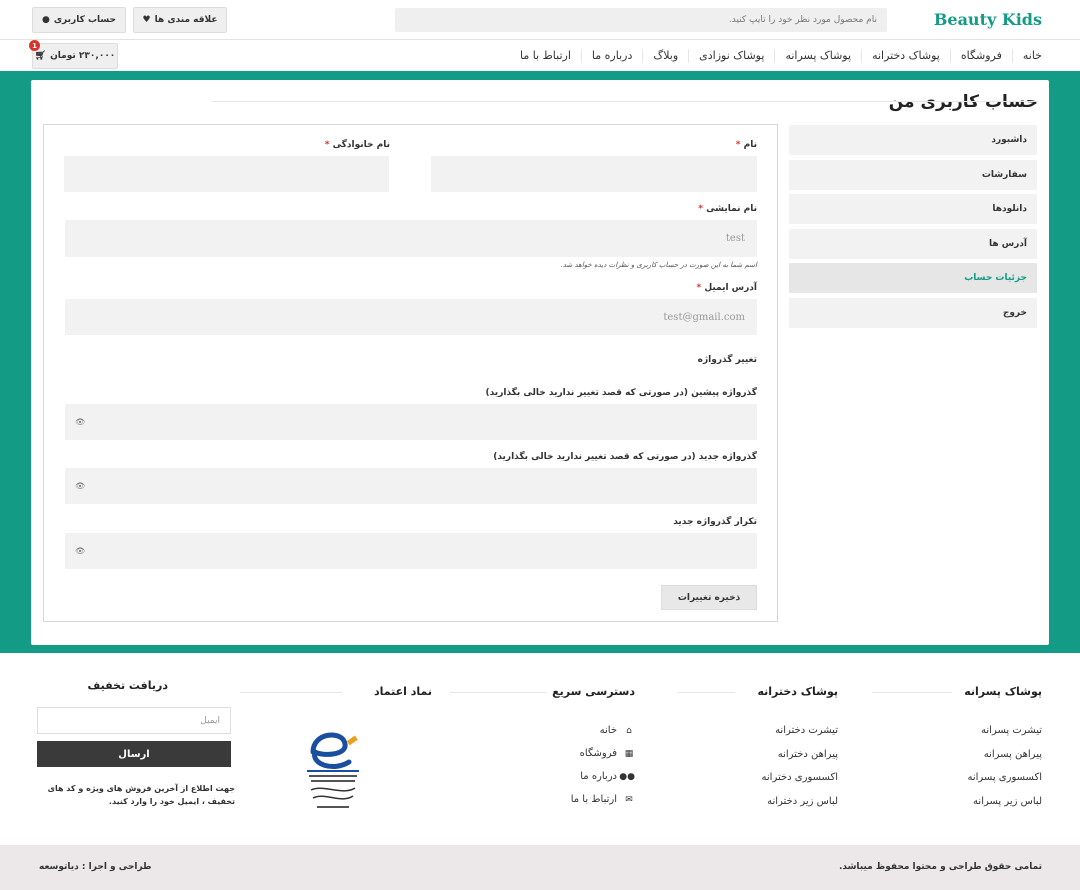 This screenshot has width=1080, height=890. I want to click on nav-shop: فروشگاه, so click(980, 55).